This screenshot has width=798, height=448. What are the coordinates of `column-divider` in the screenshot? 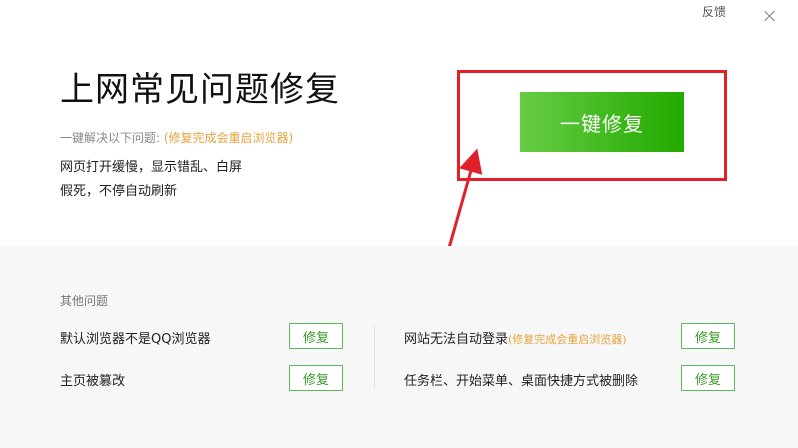 It's located at (374, 357).